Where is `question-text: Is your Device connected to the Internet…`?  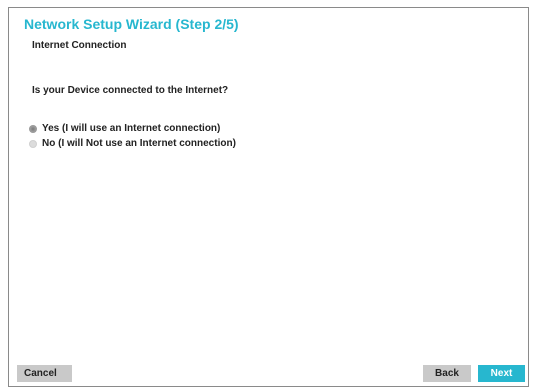
question-text: Is your Device connected to the Internet… is located at coordinates (130, 90).